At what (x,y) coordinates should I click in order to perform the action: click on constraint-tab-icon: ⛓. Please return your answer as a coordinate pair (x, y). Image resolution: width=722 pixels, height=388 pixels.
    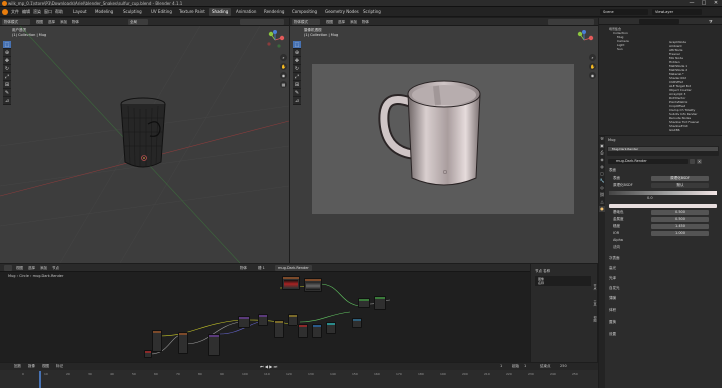
    Looking at the image, I should click on (602, 195).